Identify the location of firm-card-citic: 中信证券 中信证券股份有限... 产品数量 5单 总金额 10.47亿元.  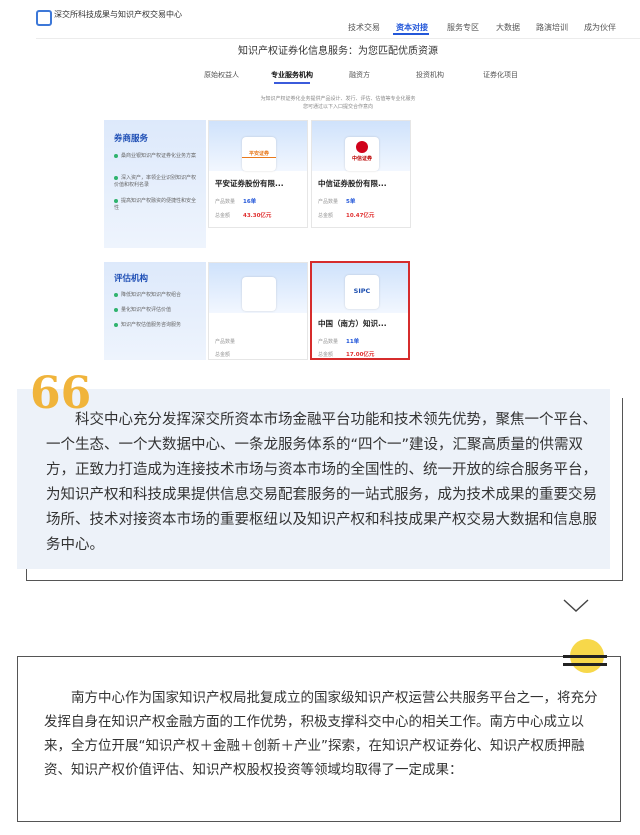
(361, 174).